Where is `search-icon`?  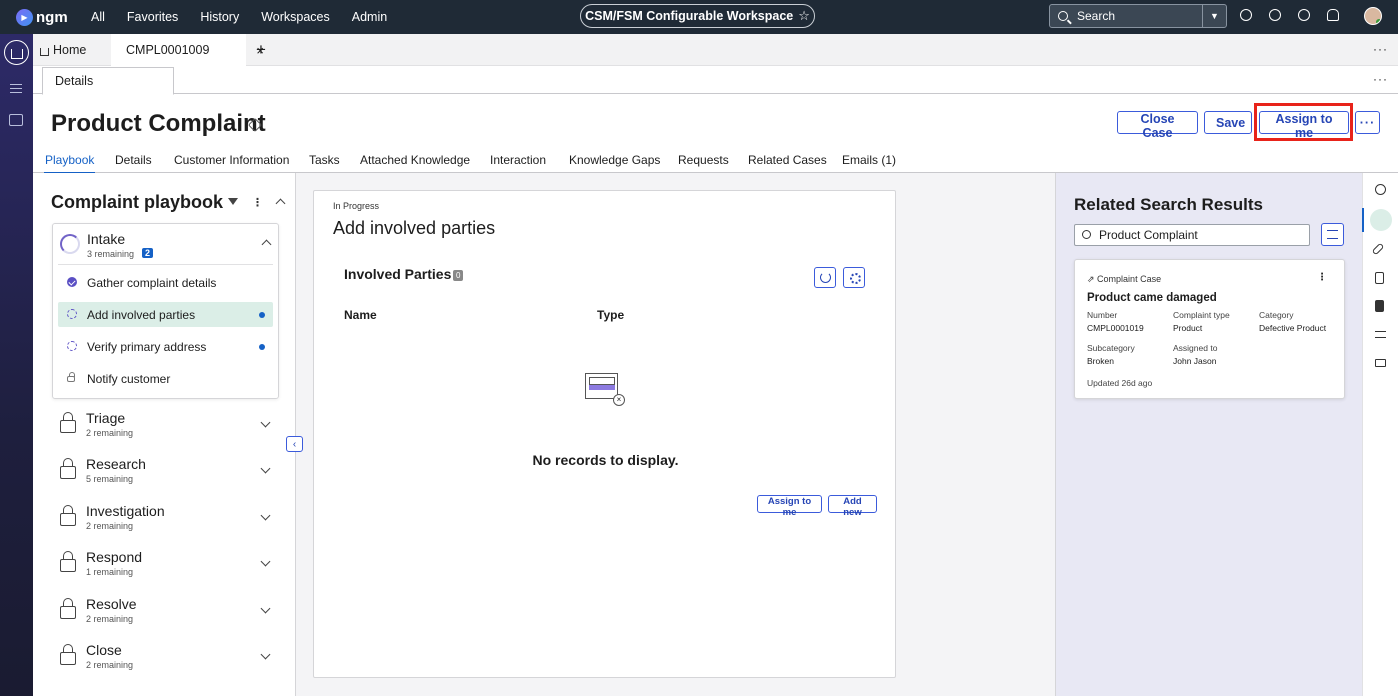
search-icon is located at coordinates (1086, 234).